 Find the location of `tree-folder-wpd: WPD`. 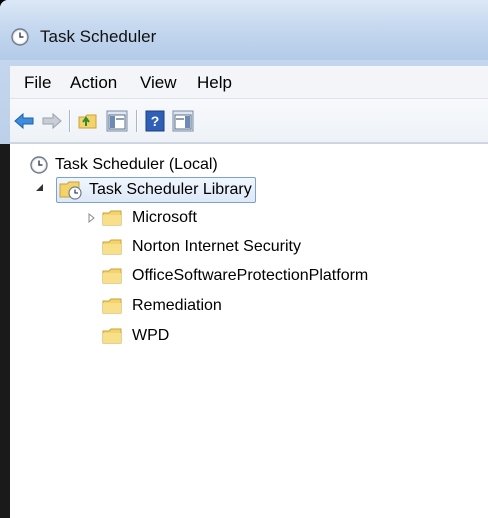

tree-folder-wpd: WPD is located at coordinates (135, 336).